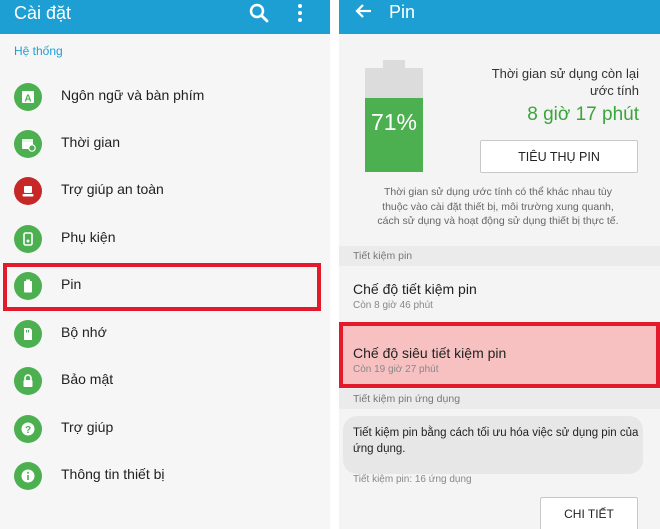 This screenshot has width=660, height=529. Describe the element at coordinates (583, 114) in the screenshot. I see `remaining-time: 8 giờ 17 phút` at that location.